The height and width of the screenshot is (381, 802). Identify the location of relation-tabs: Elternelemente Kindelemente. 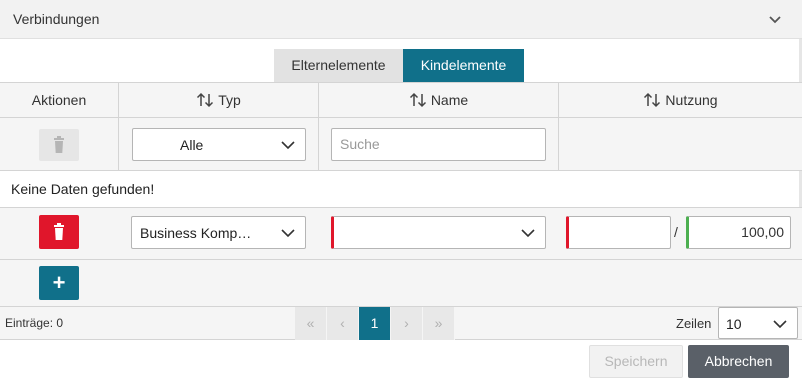
(399, 65).